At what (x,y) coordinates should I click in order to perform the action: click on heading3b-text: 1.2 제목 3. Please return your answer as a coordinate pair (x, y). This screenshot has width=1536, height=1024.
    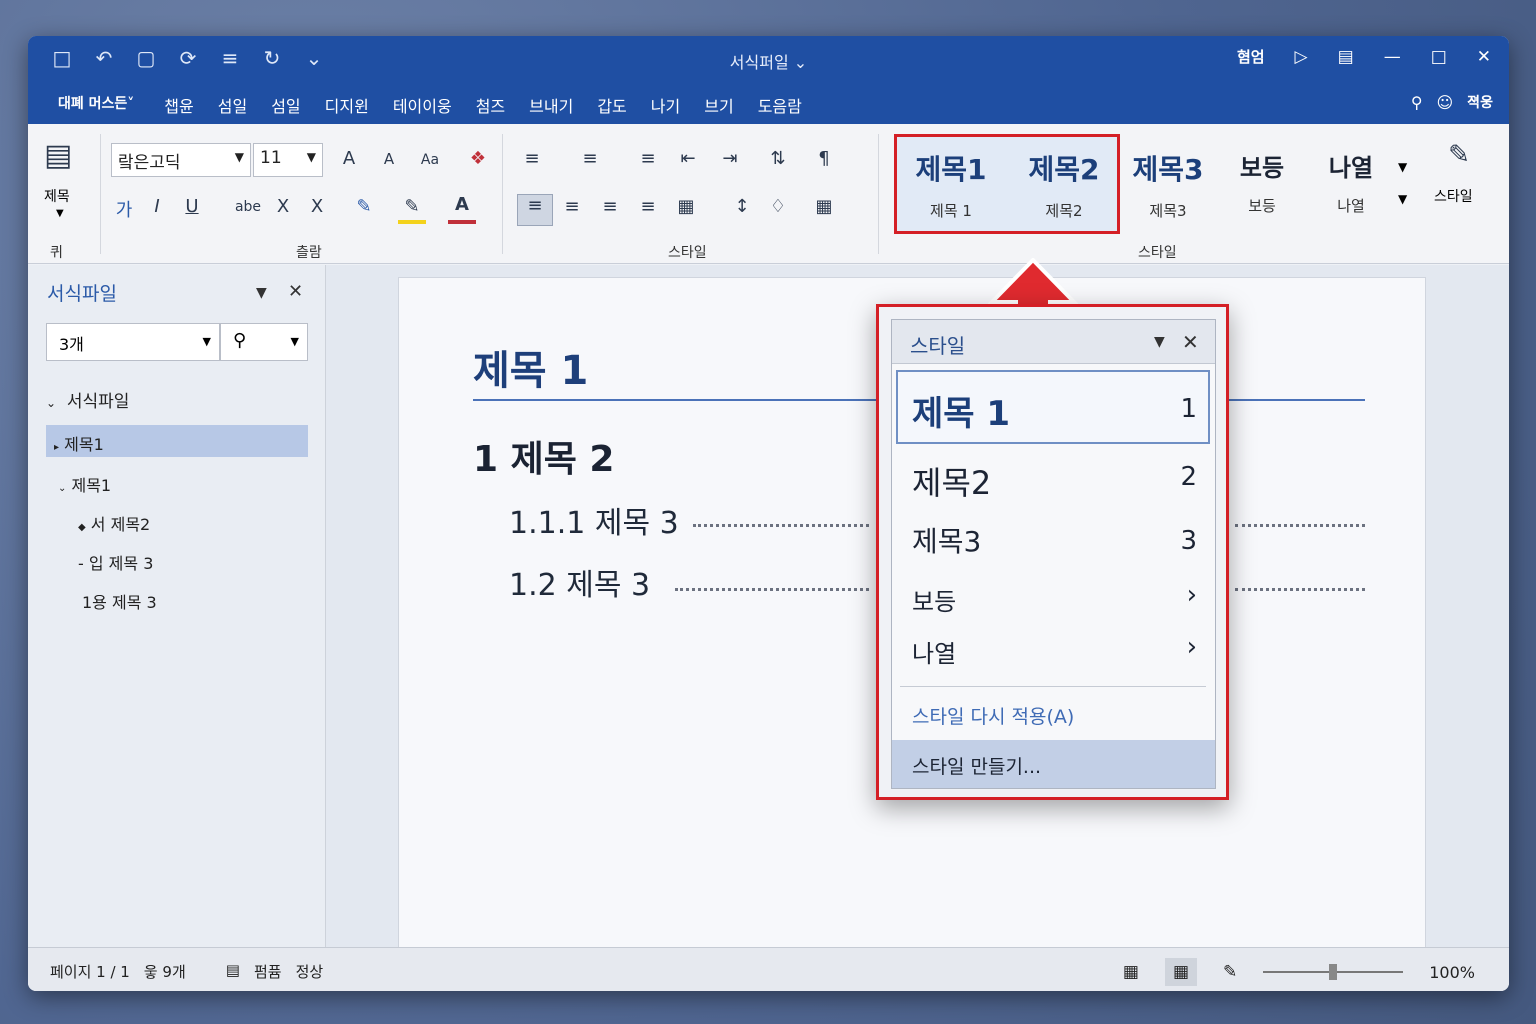
    Looking at the image, I should click on (579, 582).